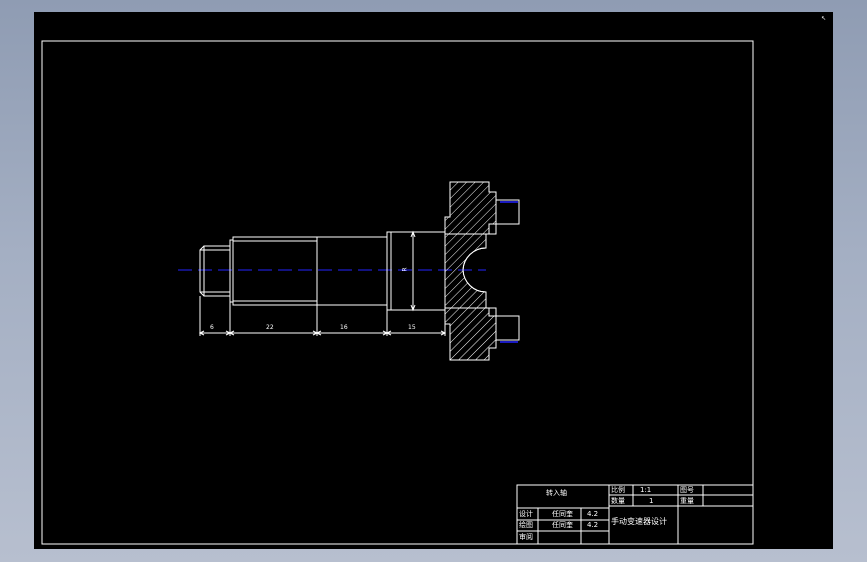 This screenshot has width=867, height=562. Describe the element at coordinates (344, 327) in the screenshot. I see `dim-label-3: 16` at that location.